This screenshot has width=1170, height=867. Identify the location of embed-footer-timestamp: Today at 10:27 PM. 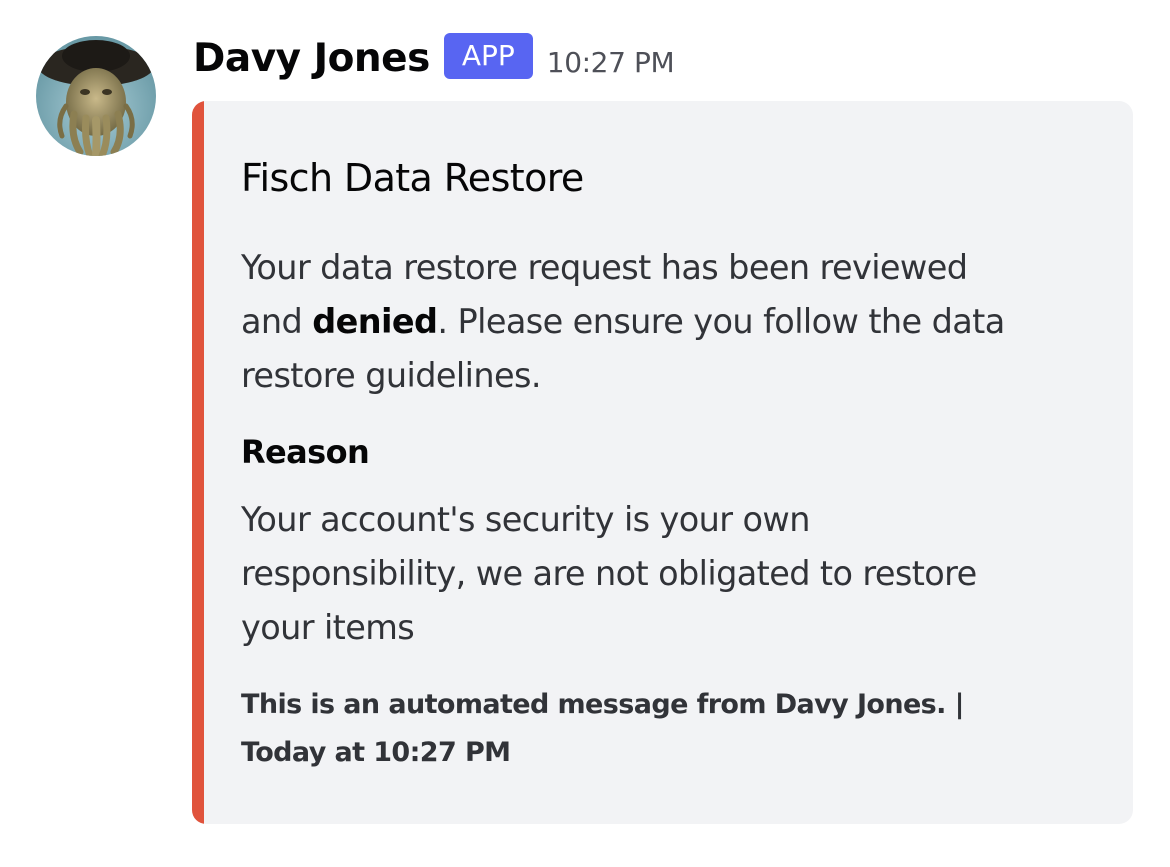
(376, 752).